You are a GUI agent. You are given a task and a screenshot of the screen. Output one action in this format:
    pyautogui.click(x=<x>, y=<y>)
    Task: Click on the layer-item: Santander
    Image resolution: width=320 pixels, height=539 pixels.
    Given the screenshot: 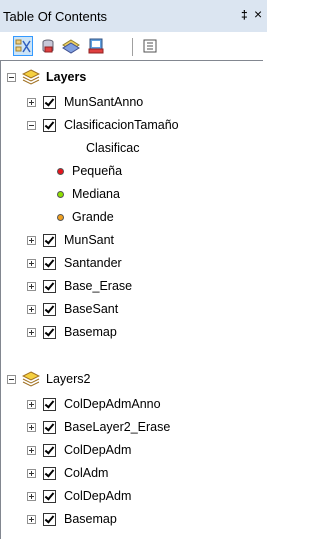 What is the action you would take?
    pyautogui.click(x=74, y=263)
    